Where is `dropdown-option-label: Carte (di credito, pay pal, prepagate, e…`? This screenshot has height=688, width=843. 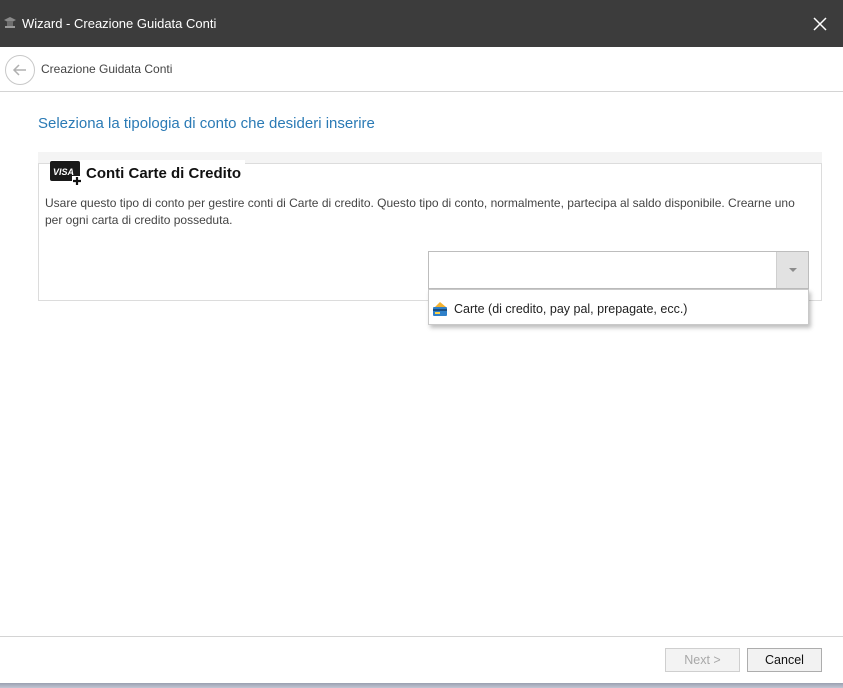 dropdown-option-label: Carte (di credito, pay pal, prepagate, e… is located at coordinates (571, 309).